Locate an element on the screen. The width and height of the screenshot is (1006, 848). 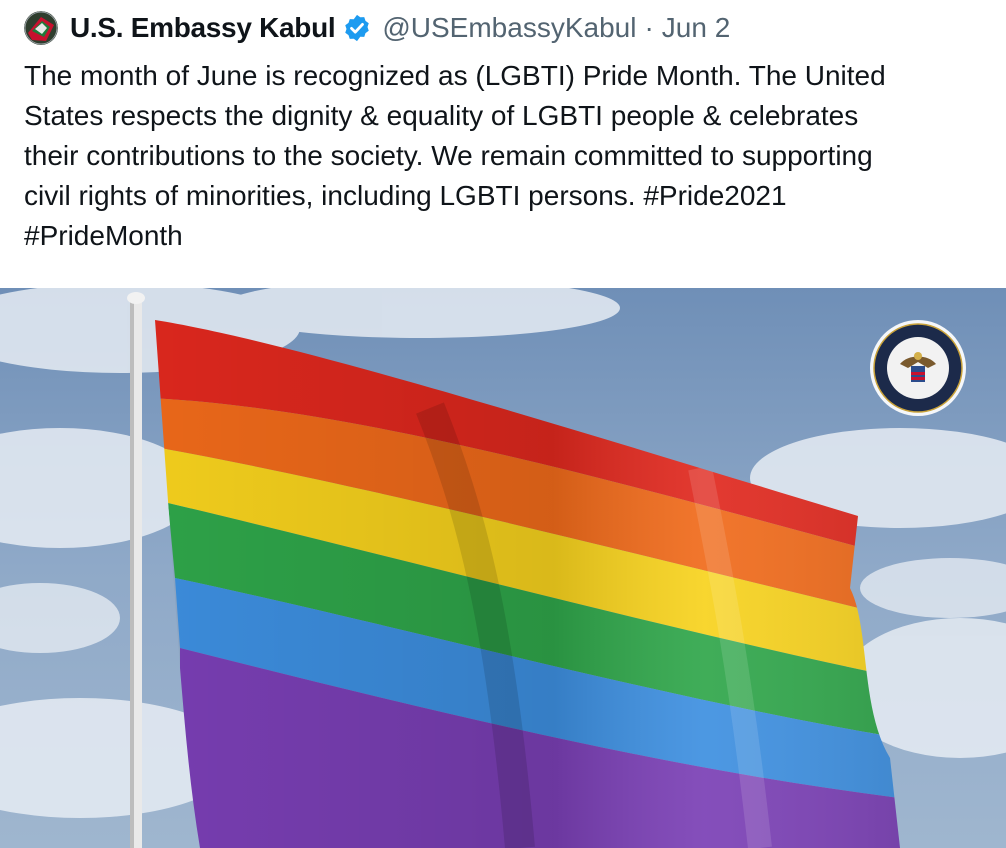
tweet-timestamp: Jun 2 is located at coordinates (696, 28).